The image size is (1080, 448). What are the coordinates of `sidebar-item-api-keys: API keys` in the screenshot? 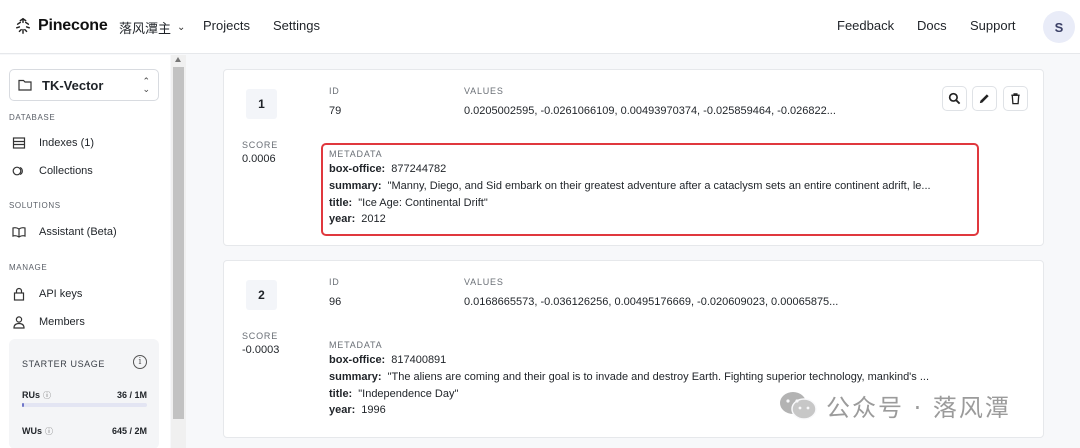 It's located at (47, 294).